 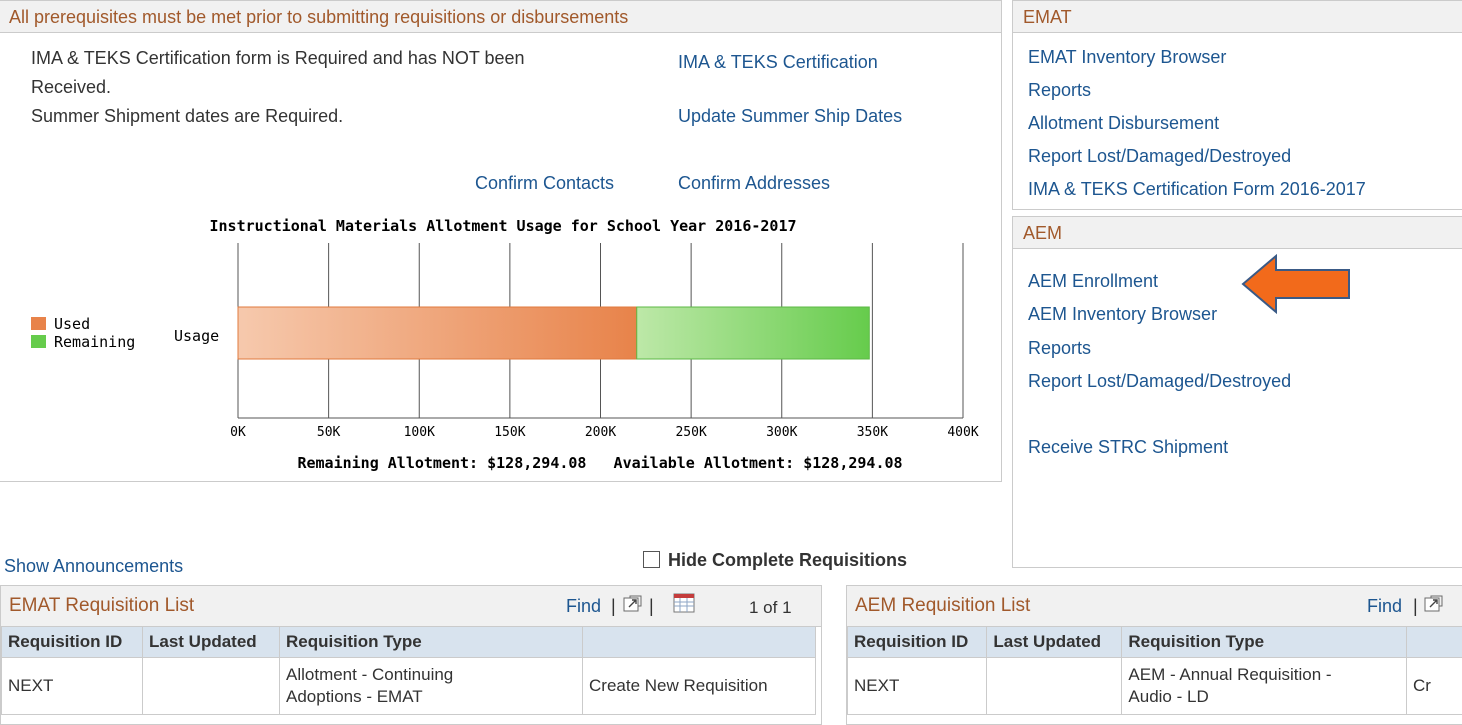 What do you see at coordinates (196, 336) in the screenshot?
I see `category-label-usage: Usage` at bounding box center [196, 336].